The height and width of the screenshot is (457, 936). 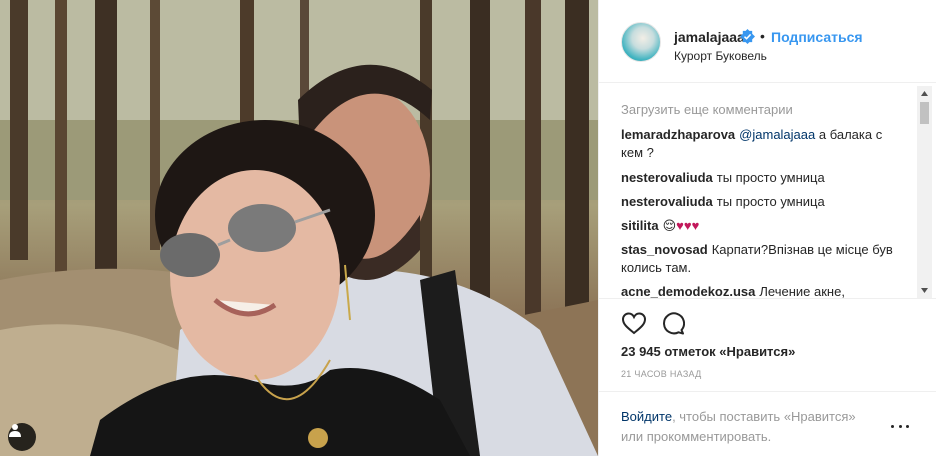 I want to click on comment-text: Лечение акне,, so click(x=802, y=291).